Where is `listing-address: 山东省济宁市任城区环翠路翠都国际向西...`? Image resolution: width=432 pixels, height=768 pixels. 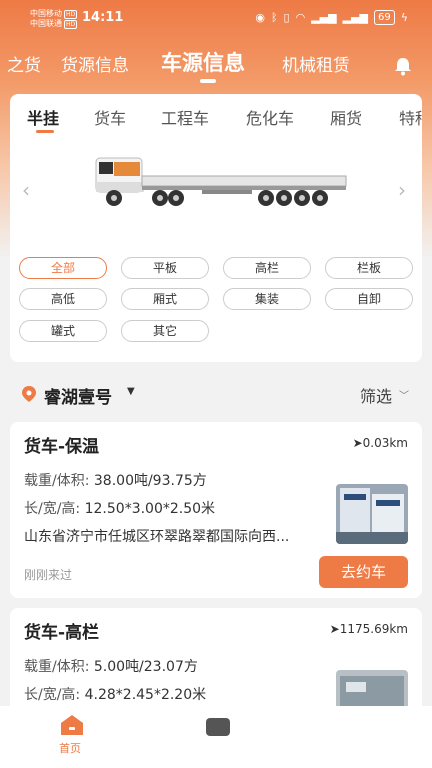 listing-address: 山东省济宁市任城区环翠路翠都国际向西... is located at coordinates (157, 537).